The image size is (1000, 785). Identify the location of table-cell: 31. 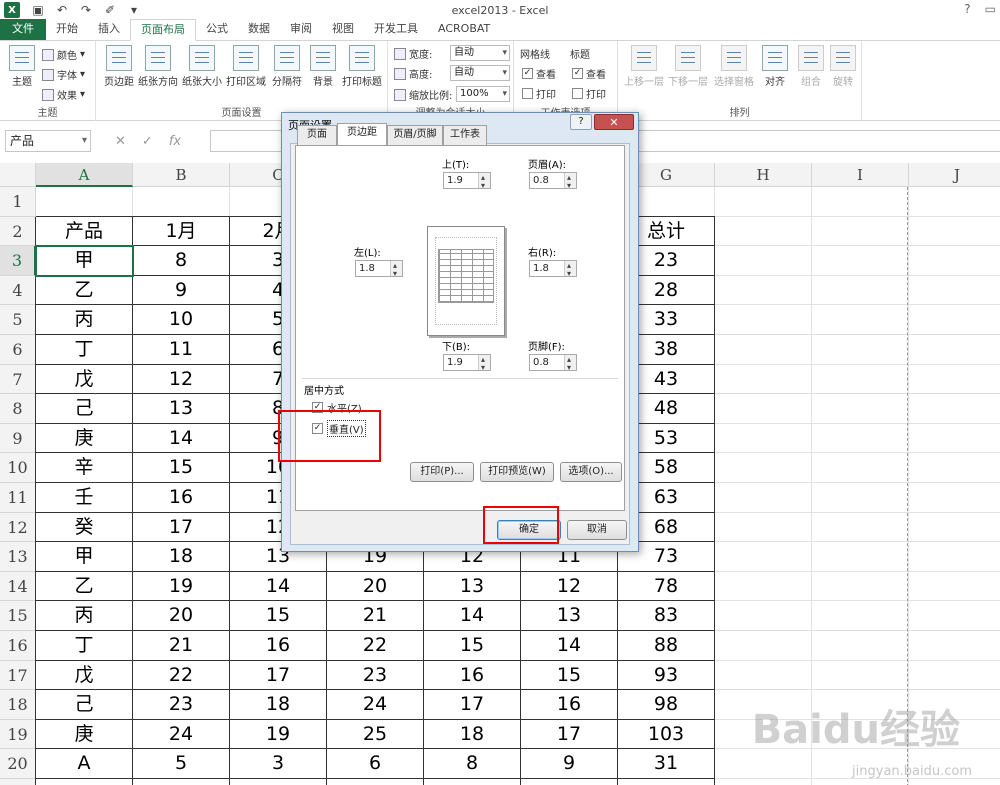
(666, 764).